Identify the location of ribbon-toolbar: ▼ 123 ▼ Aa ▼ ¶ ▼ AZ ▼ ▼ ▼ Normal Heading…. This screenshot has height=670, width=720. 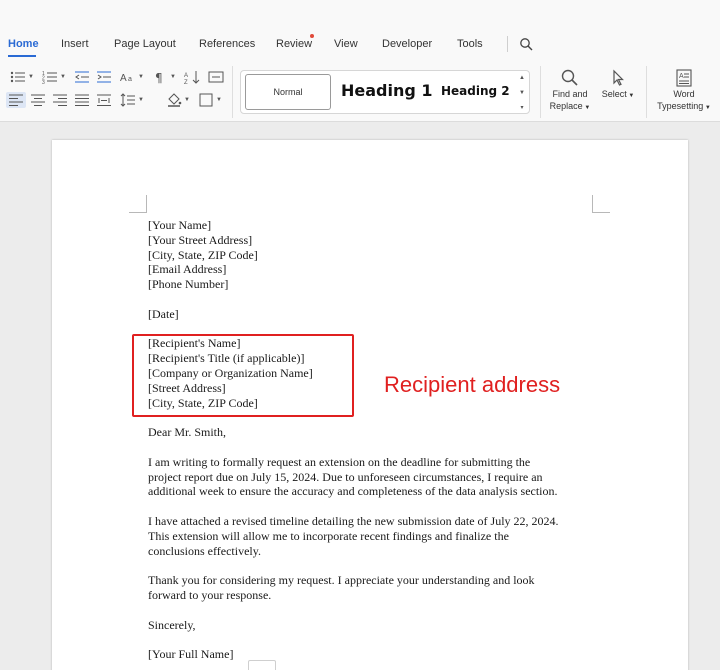
(360, 92).